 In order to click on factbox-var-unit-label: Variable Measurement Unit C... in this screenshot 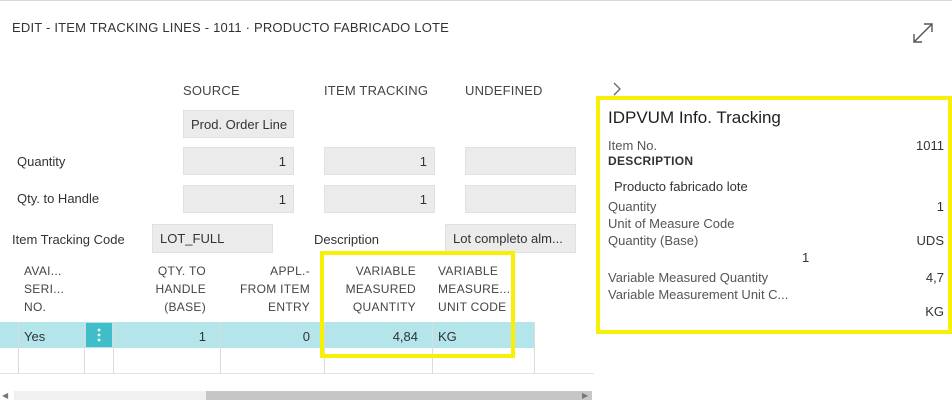, I will do `click(698, 294)`.